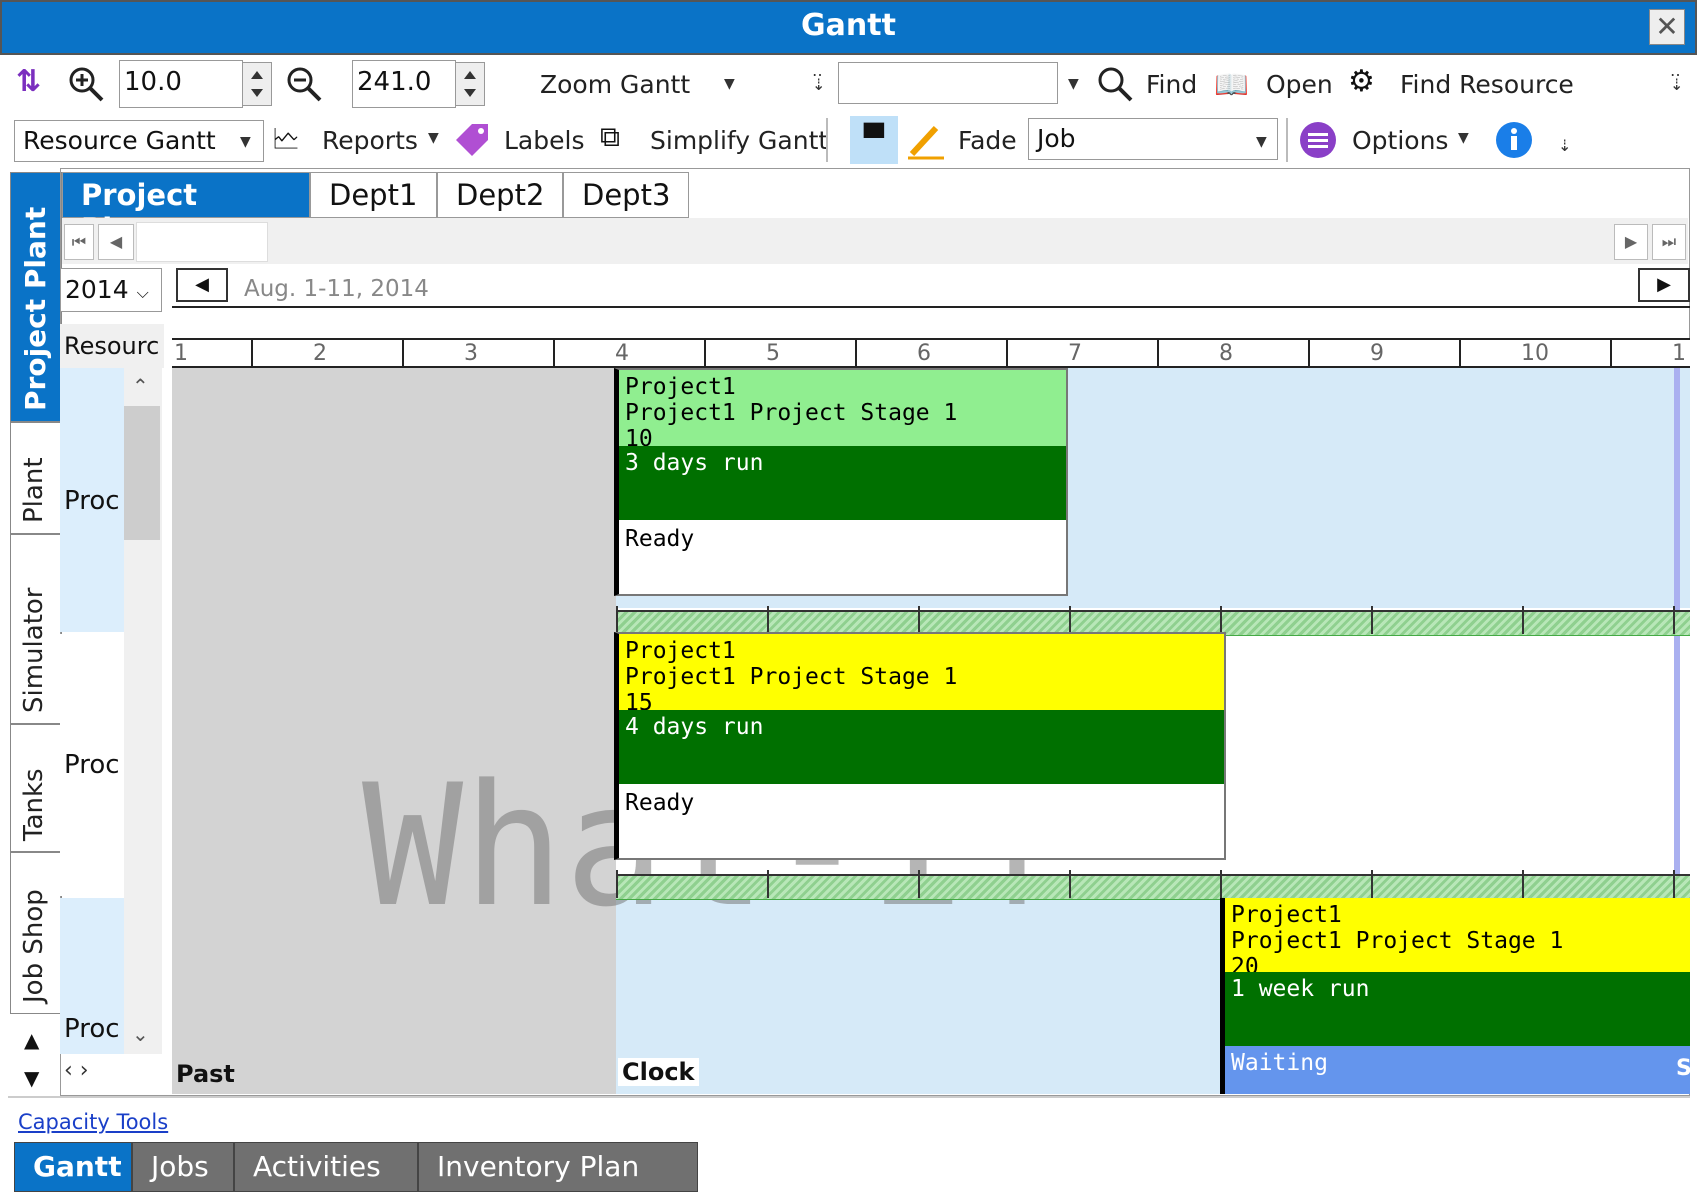  Describe the element at coordinates (245, 142) in the screenshot. I see `gantt-type-chevron-icon: ▼` at that location.